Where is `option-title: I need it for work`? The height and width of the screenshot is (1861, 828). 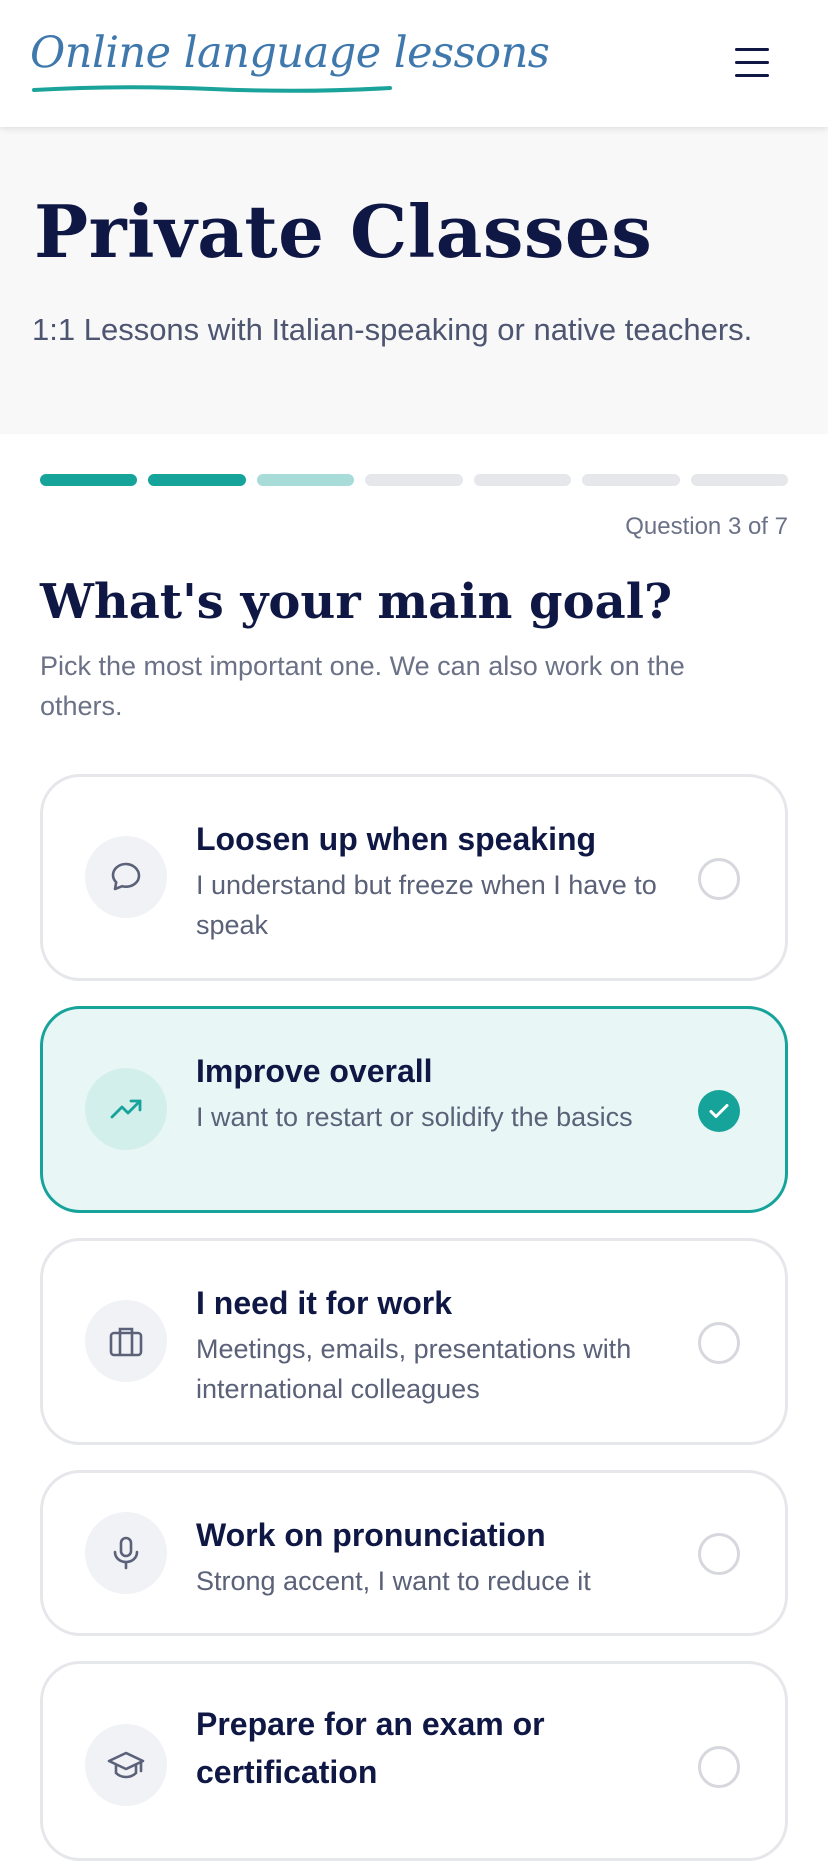
option-title: I need it for work is located at coordinates (324, 1303).